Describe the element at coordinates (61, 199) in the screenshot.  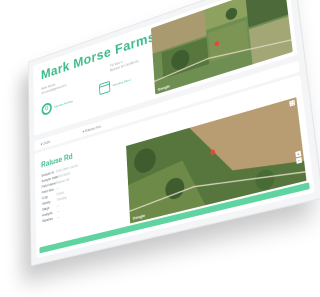
I see `field-value: Timothy` at that location.